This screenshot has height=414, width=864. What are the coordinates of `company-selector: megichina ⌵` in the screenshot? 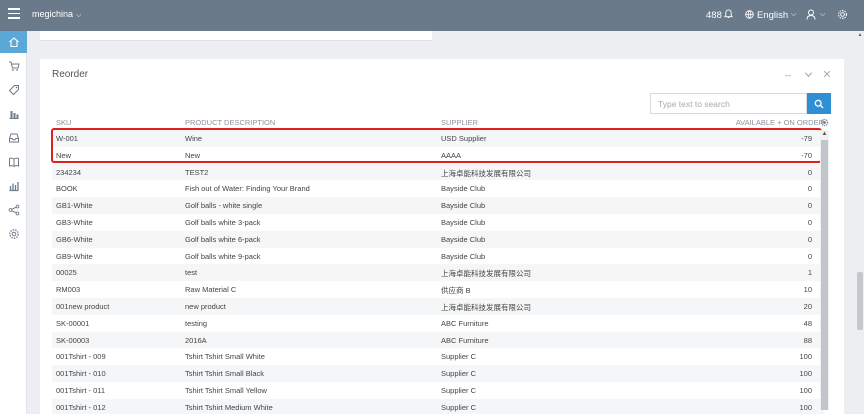 It's located at (56, 14).